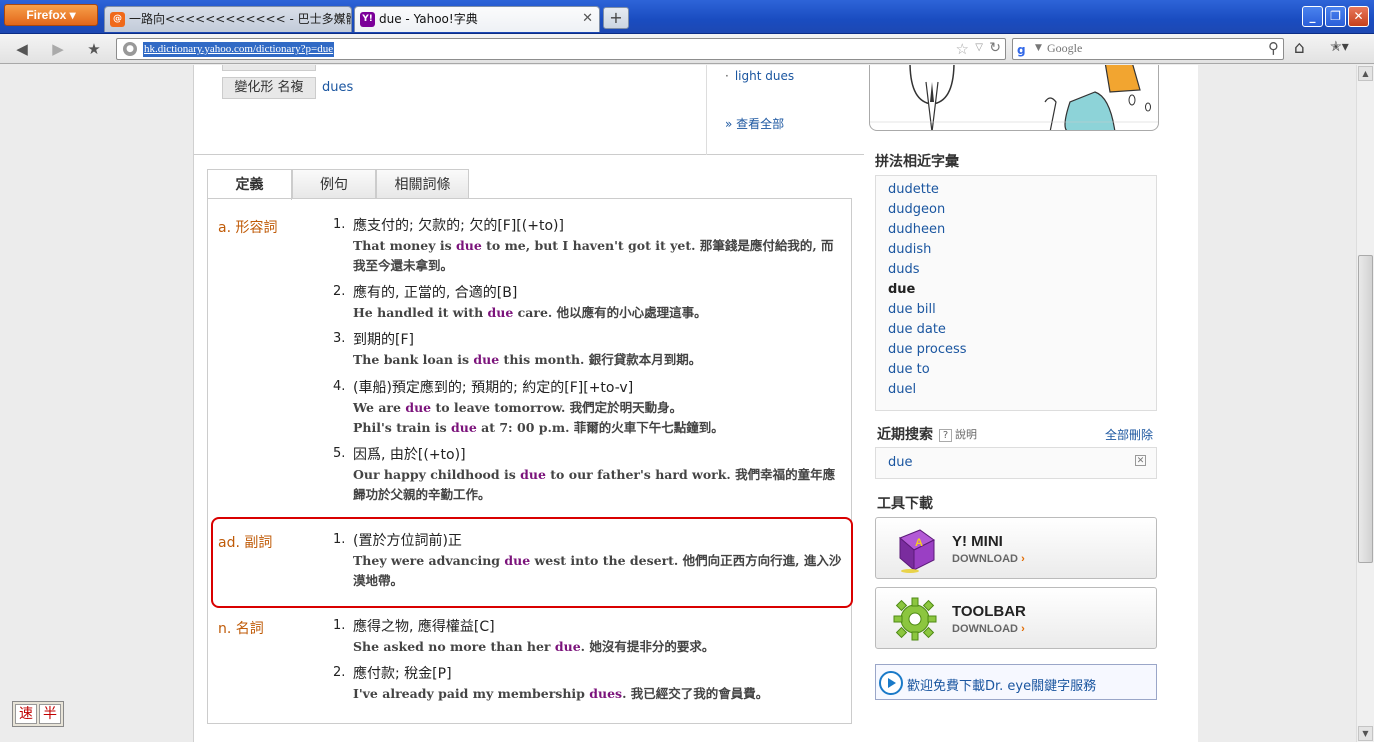 Image resolution: width=1374 pixels, height=742 pixels. I want to click on dreye-promo-banner: 歡迎免費下載Dr. eye關鍵字服務, so click(1016, 682).